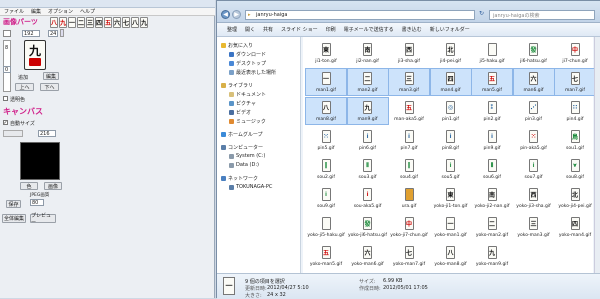  Describe the element at coordinates (533, 82) in the screenshot. I see `file-item: 六 man6.gif` at that location.